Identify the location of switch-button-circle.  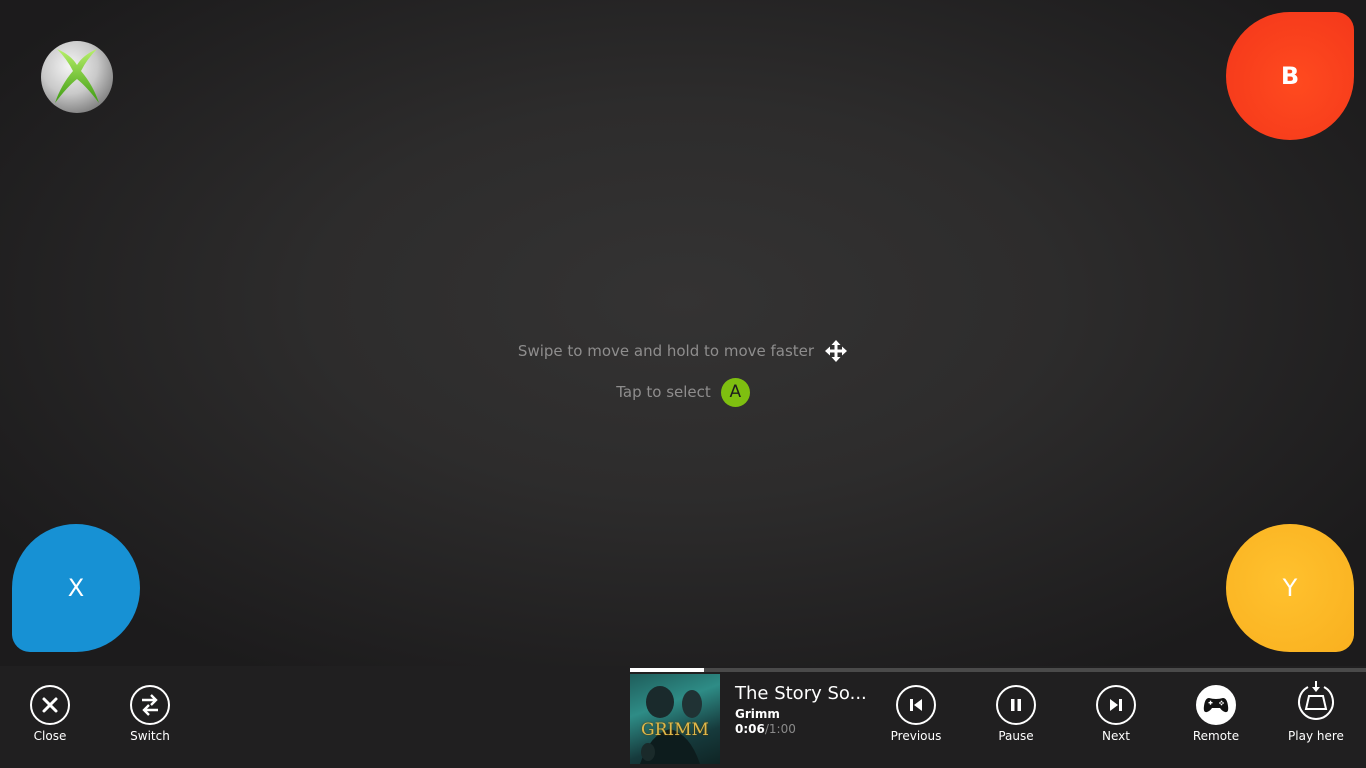
(150, 705).